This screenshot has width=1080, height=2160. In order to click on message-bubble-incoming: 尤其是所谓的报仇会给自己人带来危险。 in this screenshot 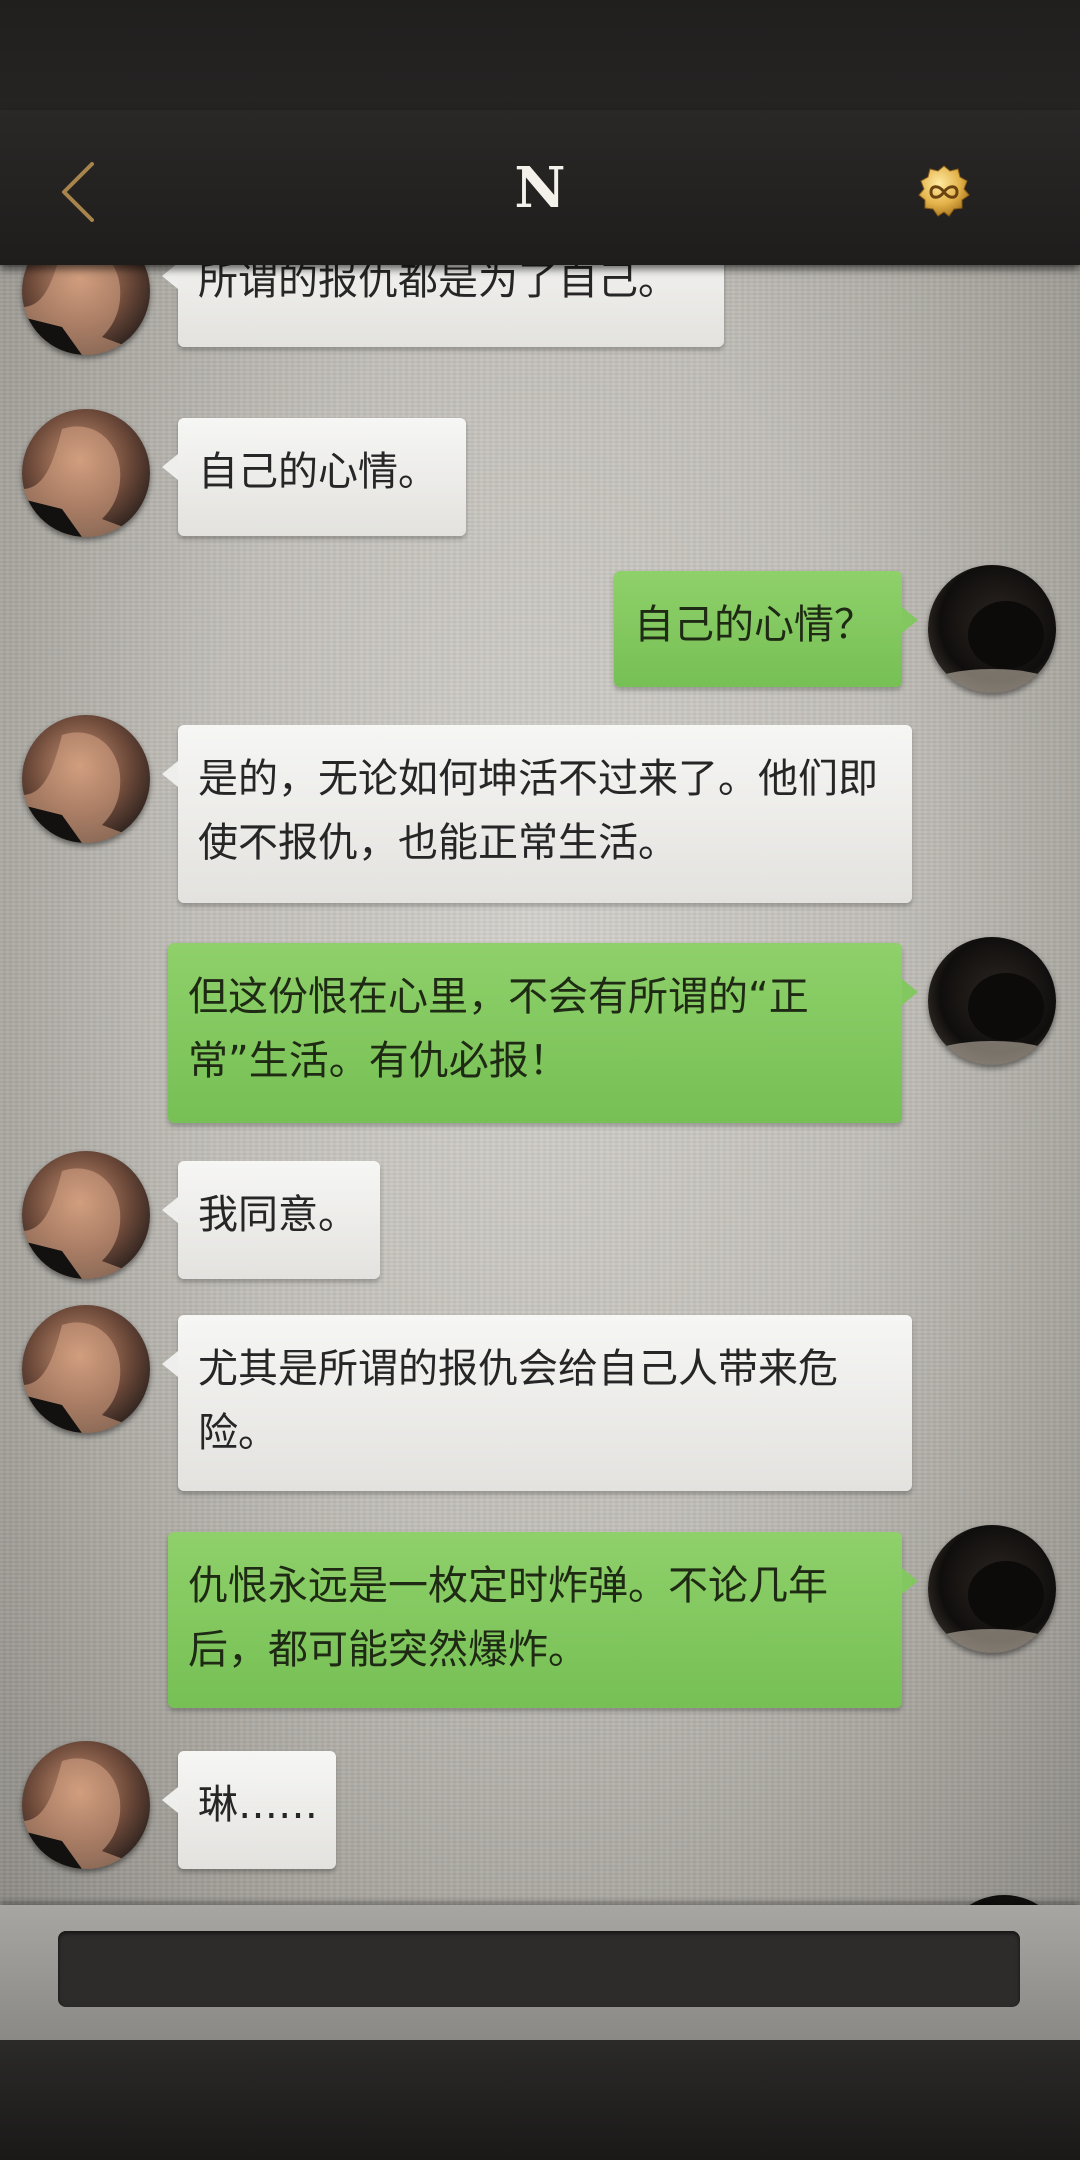, I will do `click(537, 1403)`.